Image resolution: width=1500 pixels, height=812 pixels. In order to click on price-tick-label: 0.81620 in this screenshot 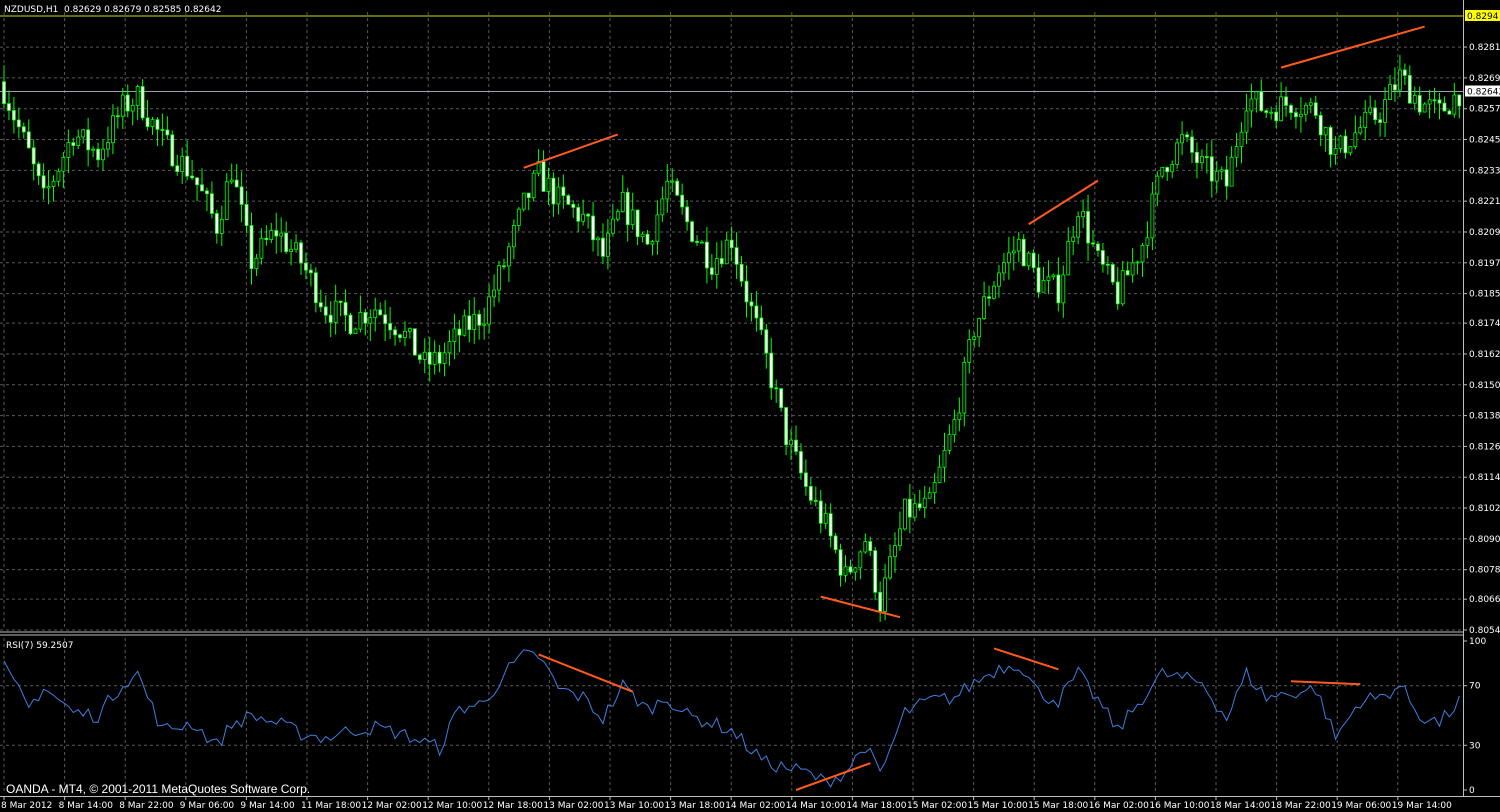, I will do `click(1484, 355)`.